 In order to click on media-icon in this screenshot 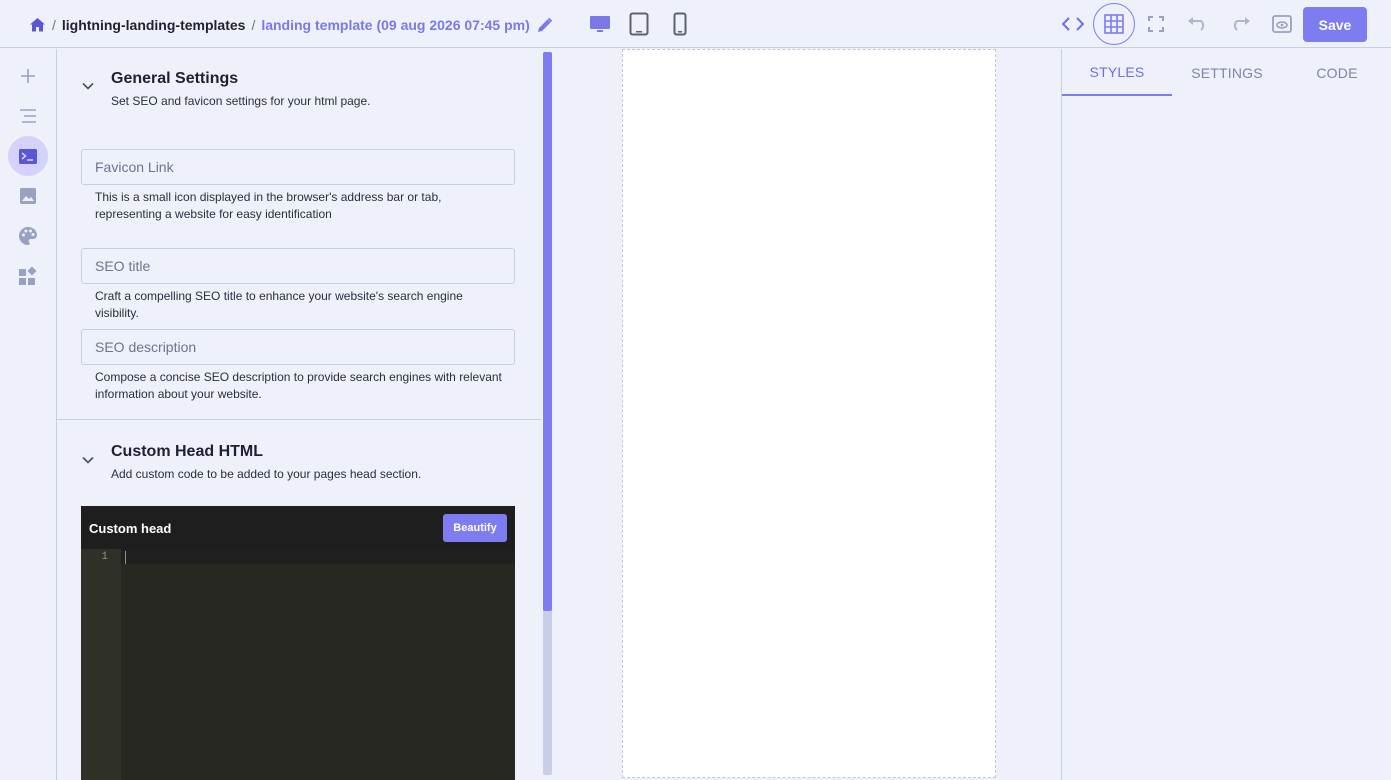, I will do `click(28, 196)`.